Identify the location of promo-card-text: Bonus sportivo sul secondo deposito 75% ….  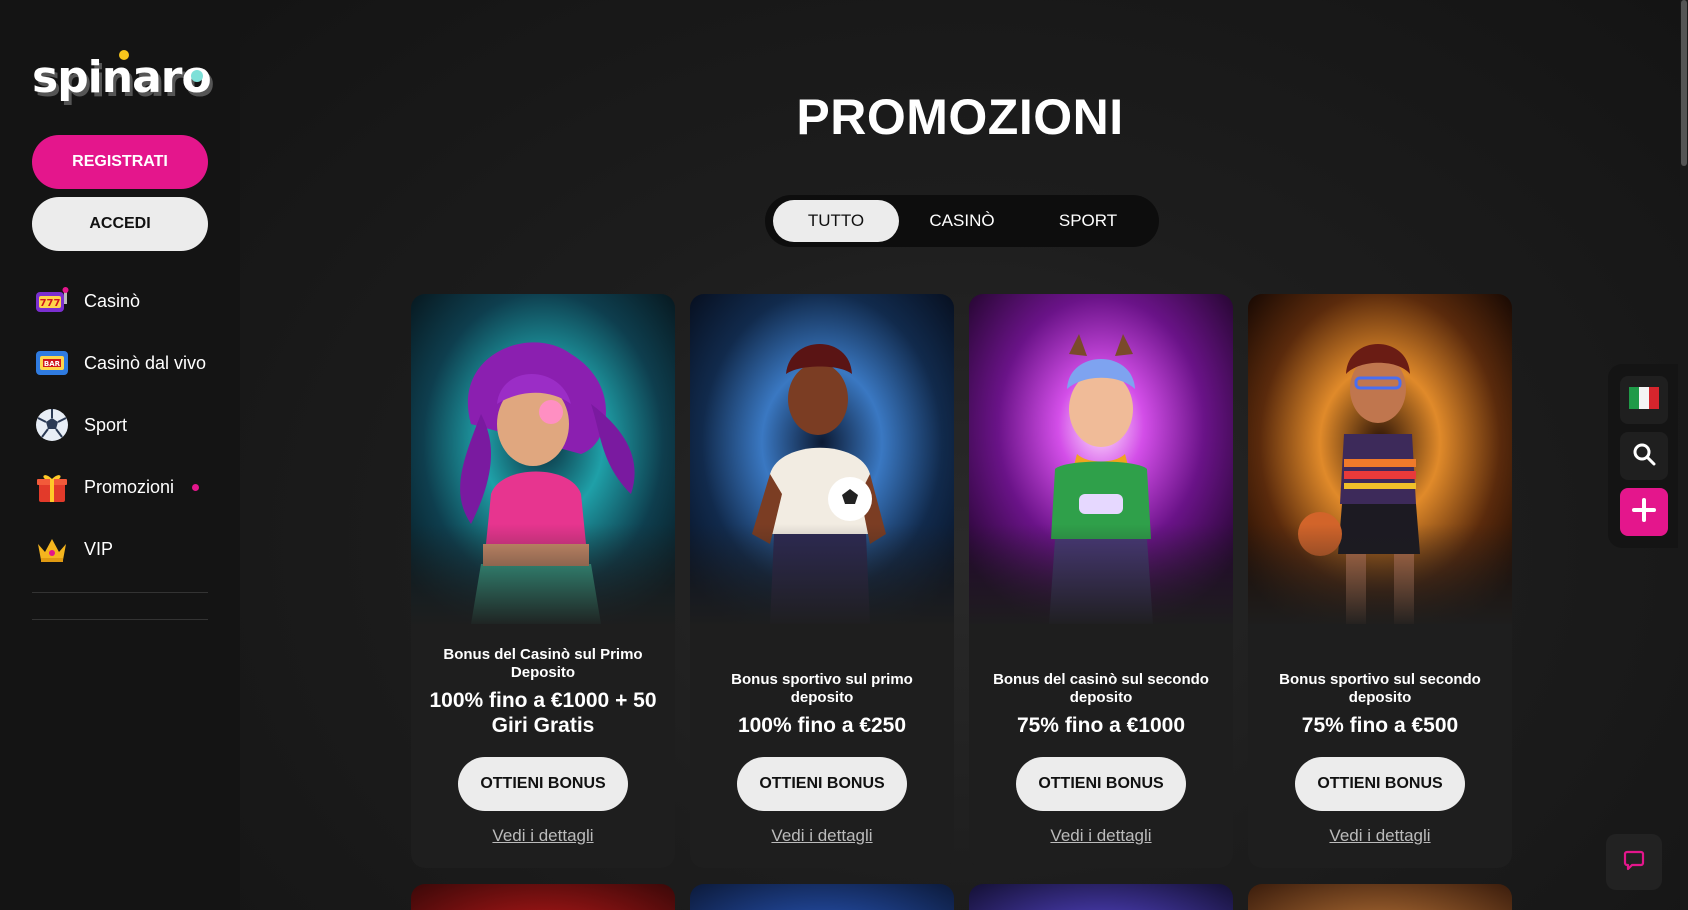
(1380, 704).